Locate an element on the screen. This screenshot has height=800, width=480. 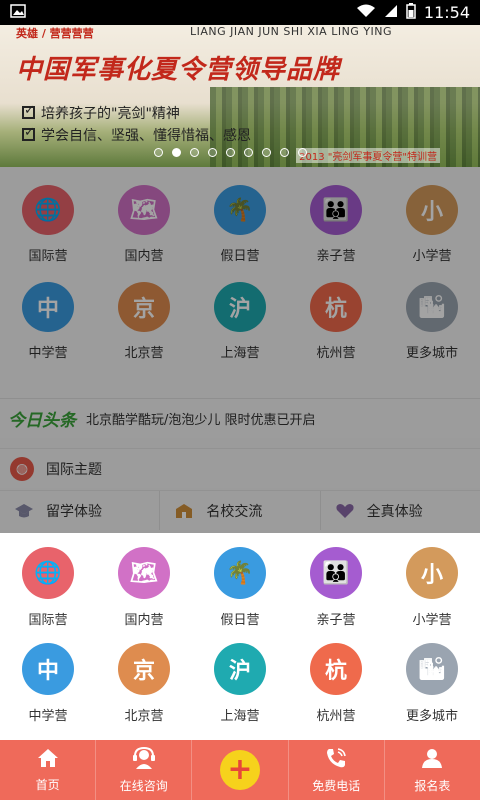
tab-home: 首页 is located at coordinates (48, 770).